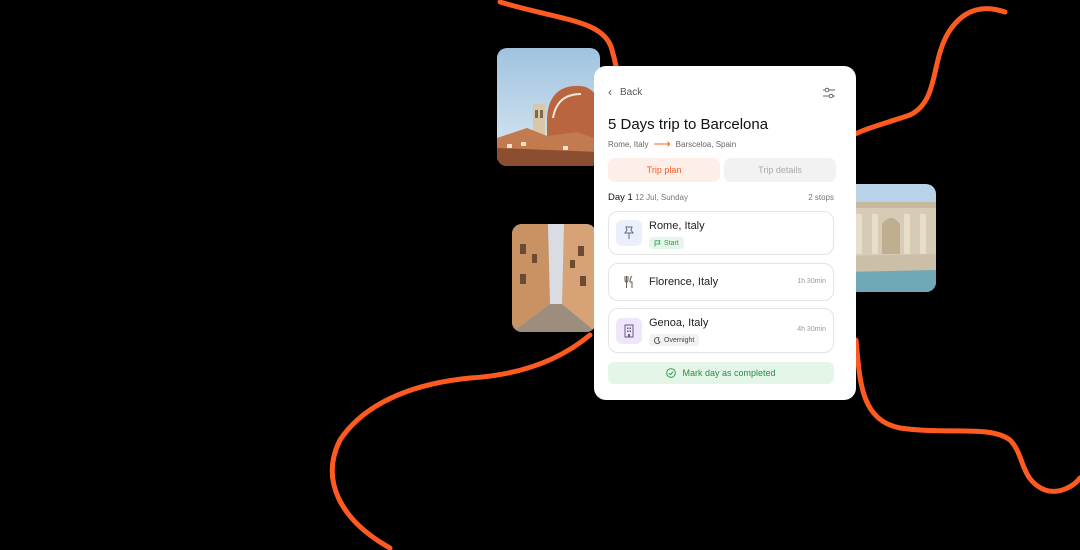  Describe the element at coordinates (722, 170) in the screenshot. I see `tab-bar: Trip plan Trip details` at that location.